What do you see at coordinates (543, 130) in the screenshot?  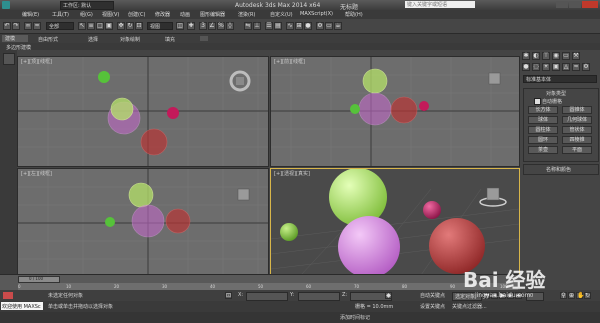 I see `cylinder-button: 圆柱体` at bounding box center [543, 130].